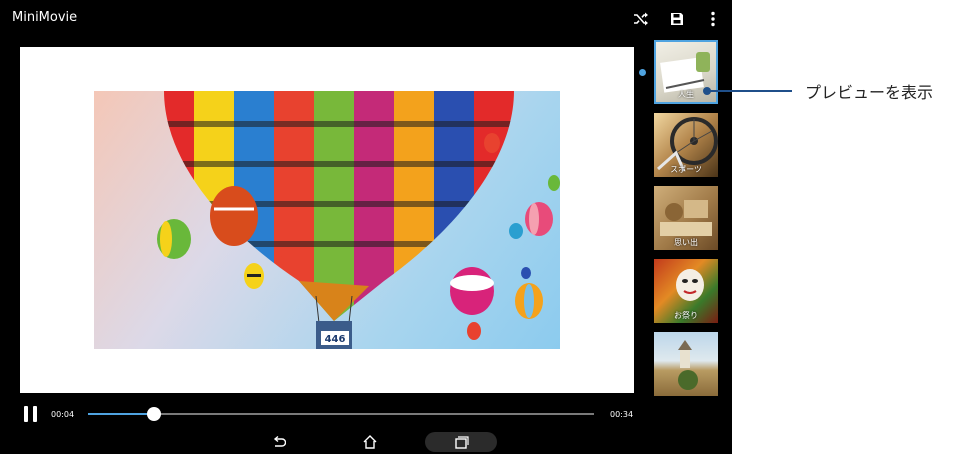 The image size is (971, 454). I want to click on theme-label: スポーツ, so click(686, 169).